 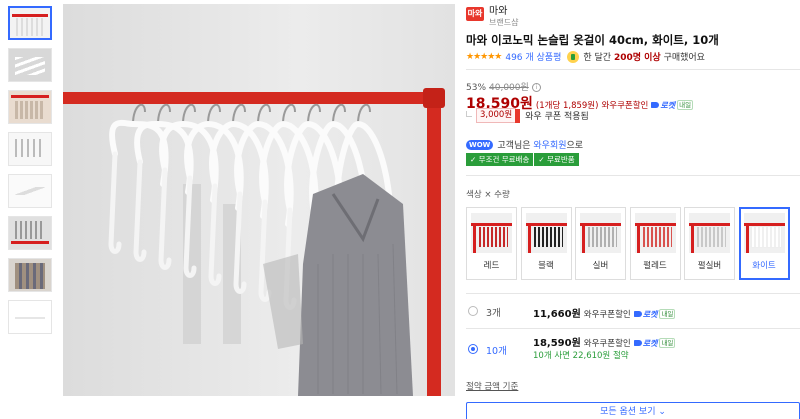 I want to click on bought-count-text: 한 달간 200명 이상 구매했어요, so click(x=644, y=58).